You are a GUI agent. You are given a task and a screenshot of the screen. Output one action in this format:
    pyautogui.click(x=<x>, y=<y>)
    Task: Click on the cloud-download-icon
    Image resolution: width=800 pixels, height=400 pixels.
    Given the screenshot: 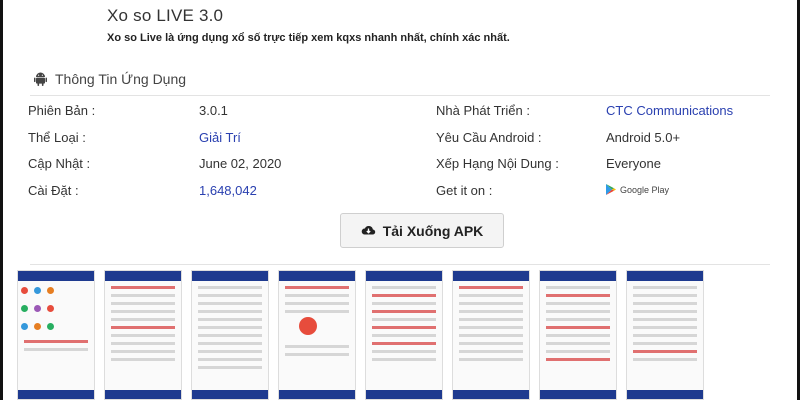 What is the action you would take?
    pyautogui.click(x=368, y=230)
    